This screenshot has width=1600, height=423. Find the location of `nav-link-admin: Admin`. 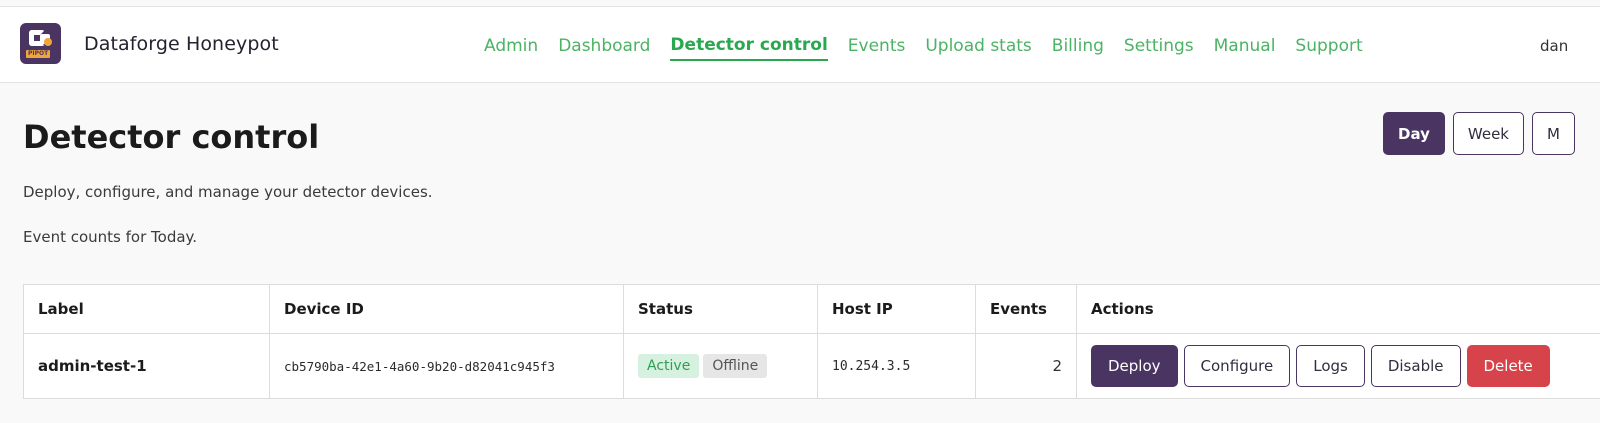

nav-link-admin: Admin is located at coordinates (511, 47).